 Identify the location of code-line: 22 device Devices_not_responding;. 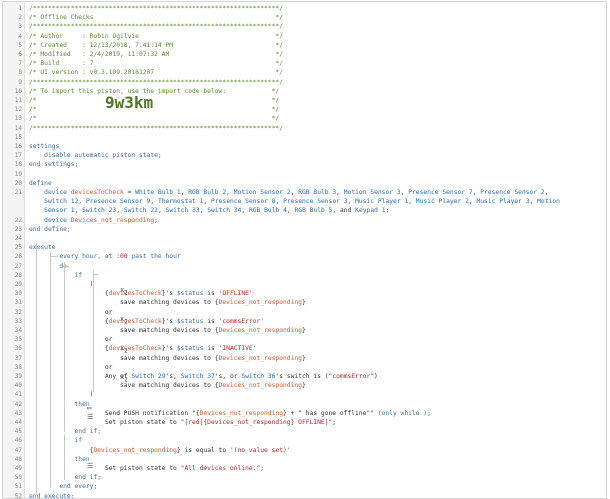
(303, 220).